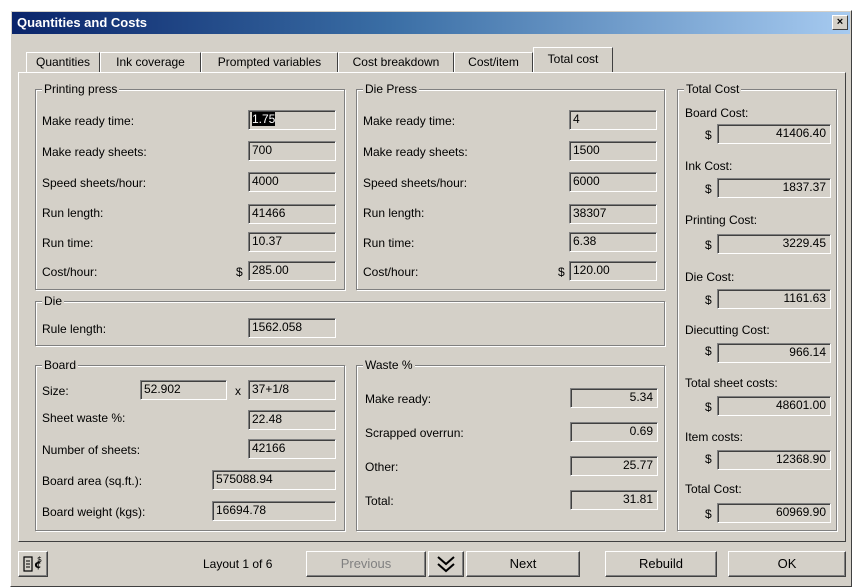 The width and height of the screenshot is (852, 587). What do you see at coordinates (774, 188) in the screenshot?
I see `ink-cost-field: 1837.37` at bounding box center [774, 188].